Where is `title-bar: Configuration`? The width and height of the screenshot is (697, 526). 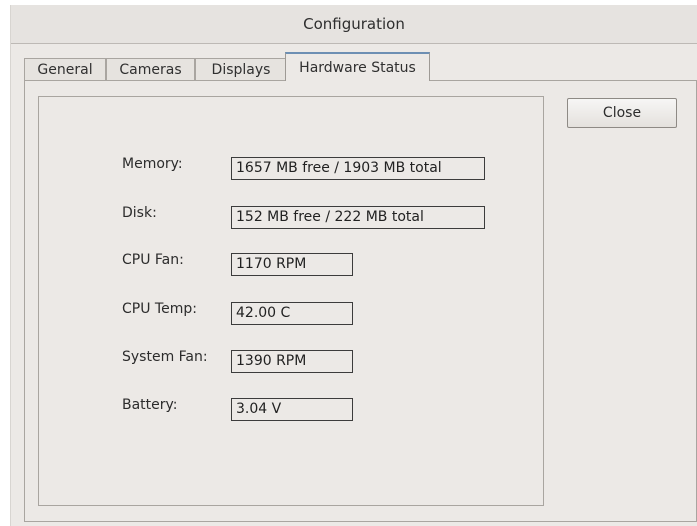 title-bar: Configuration is located at coordinates (354, 24).